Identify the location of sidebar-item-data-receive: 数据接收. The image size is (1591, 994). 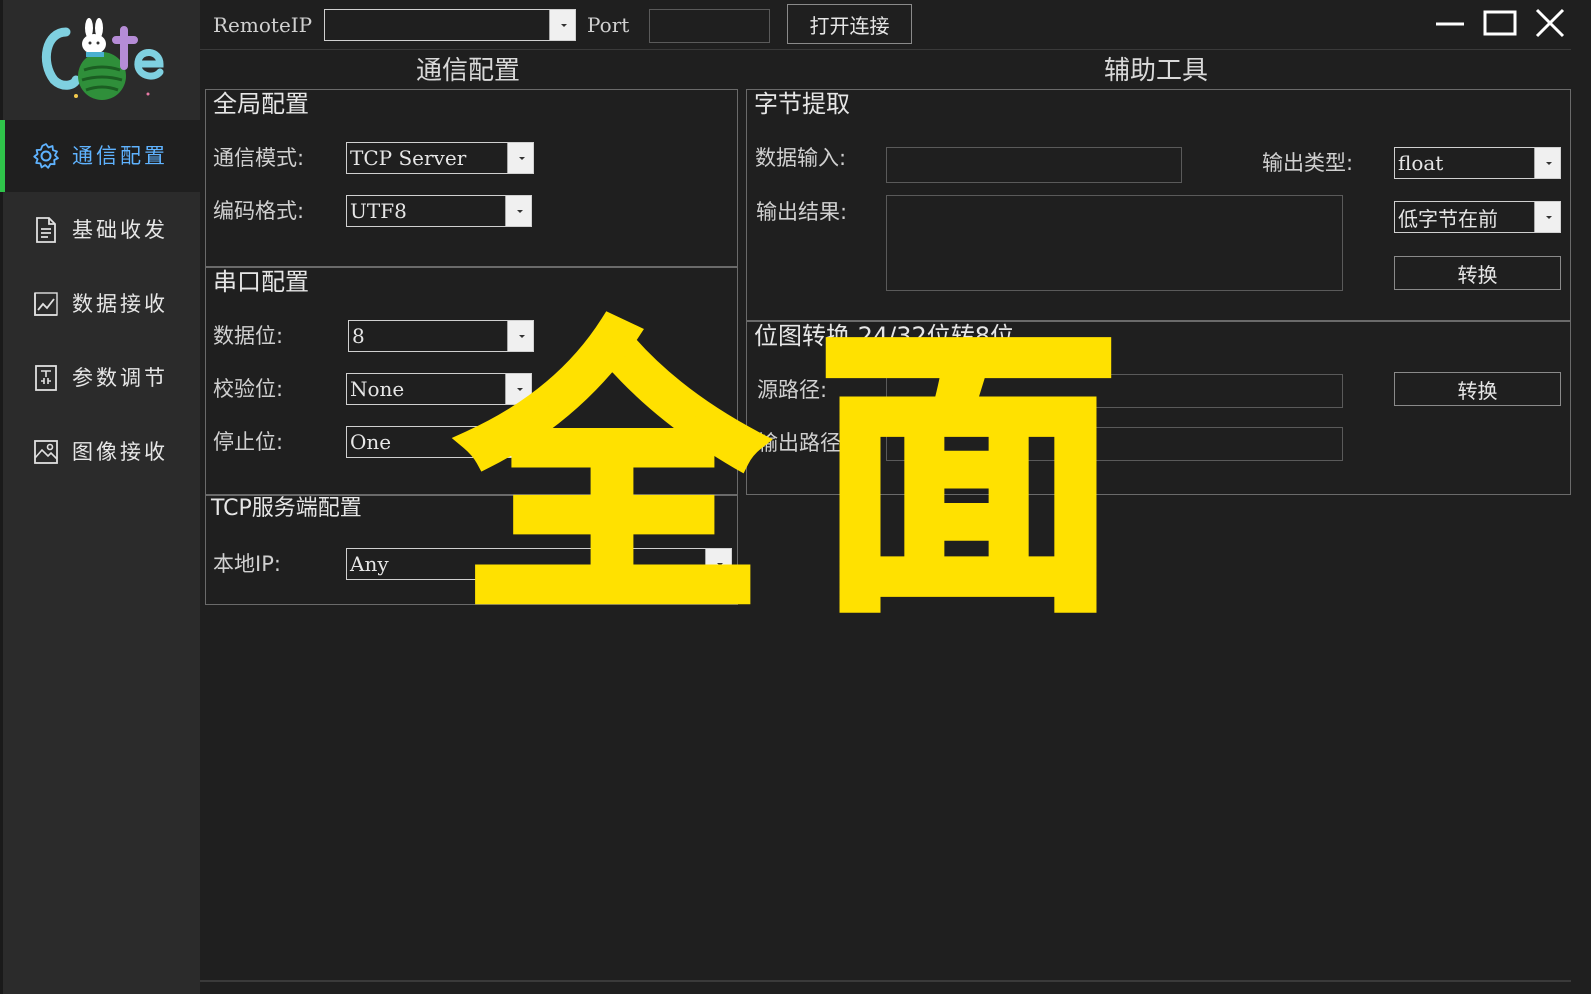
(100, 304).